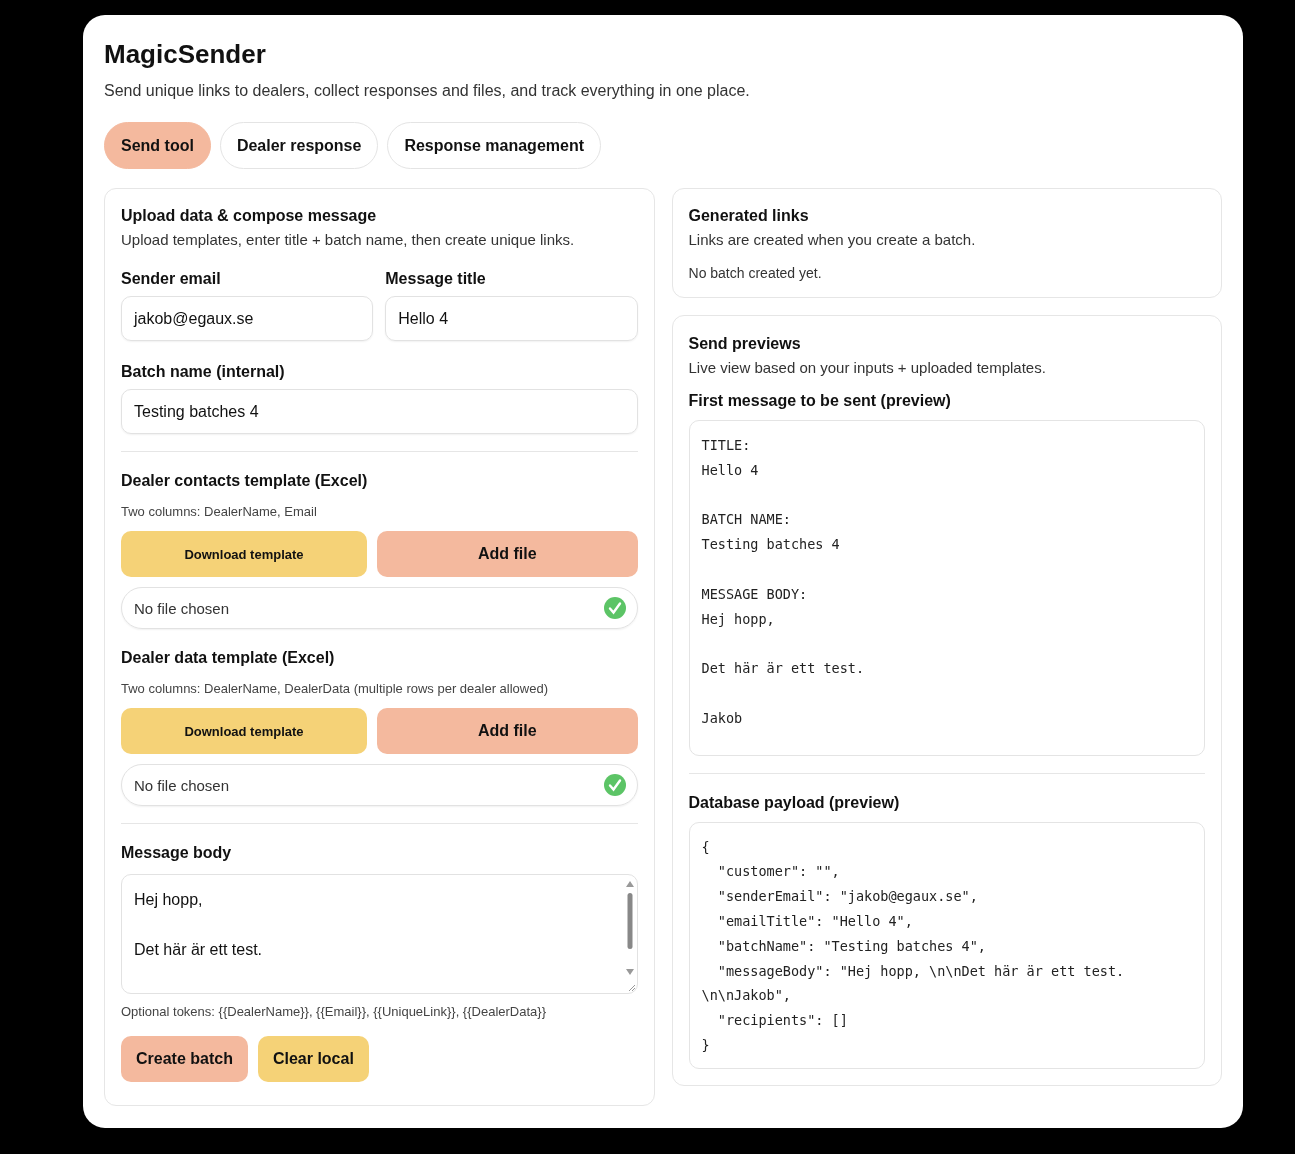  Describe the element at coordinates (730, 470) in the screenshot. I see `preview-line: Hello 4` at that location.